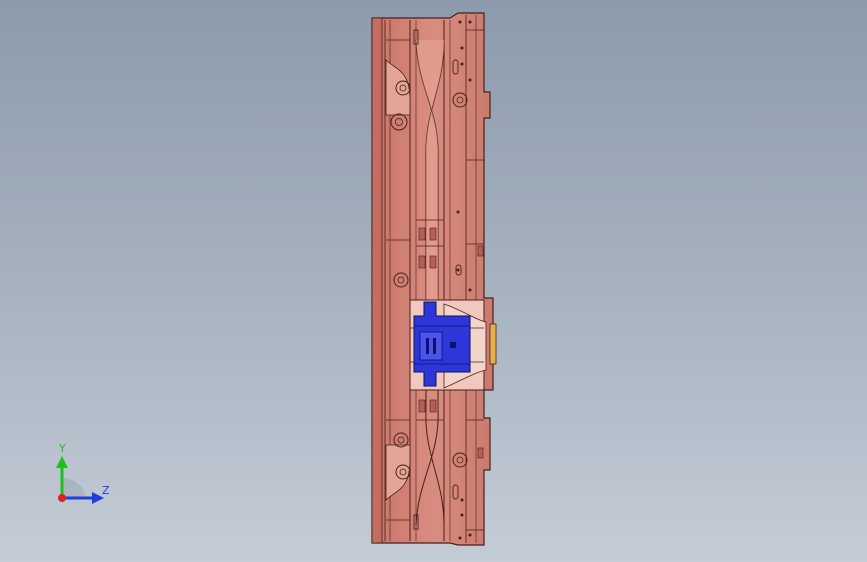  Describe the element at coordinates (493, 344) in the screenshot. I see `insert-tab` at that location.